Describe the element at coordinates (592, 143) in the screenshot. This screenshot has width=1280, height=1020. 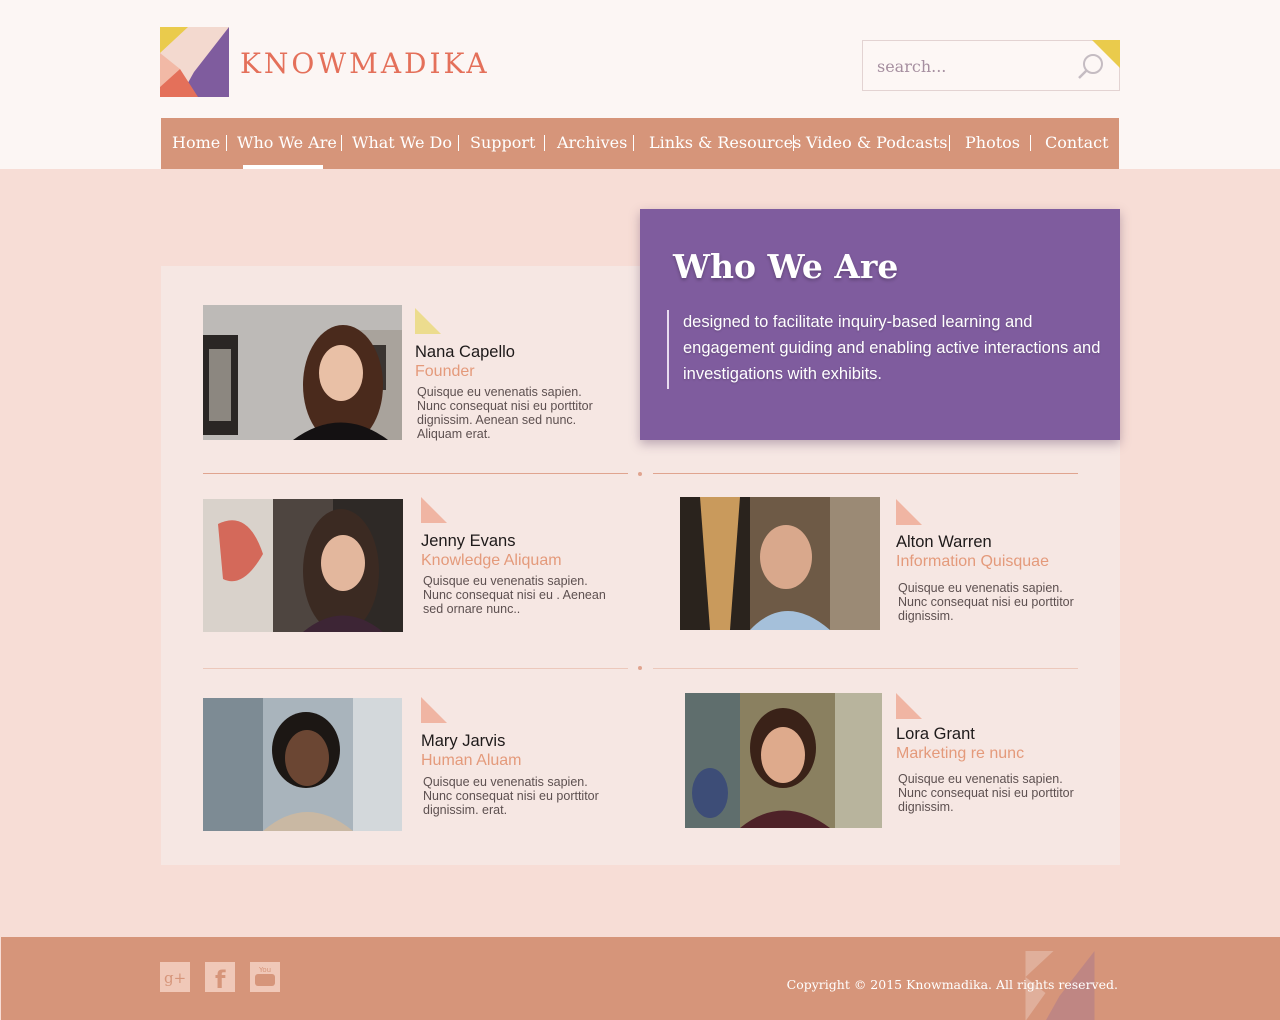
I see `nav-item-archives: Archives` at that location.